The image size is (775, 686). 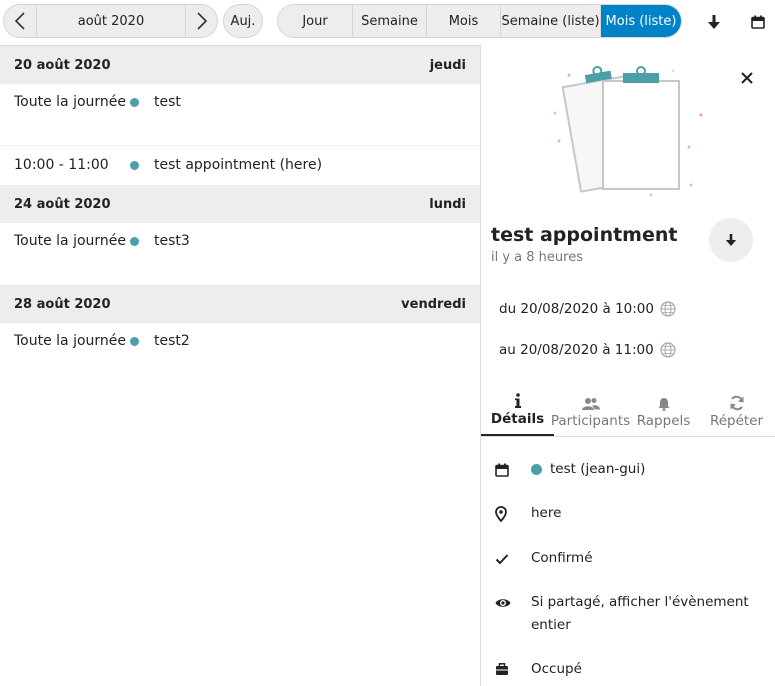 I want to click on end-date-text: au 20/08/2020 à 11:00, so click(x=576, y=350).